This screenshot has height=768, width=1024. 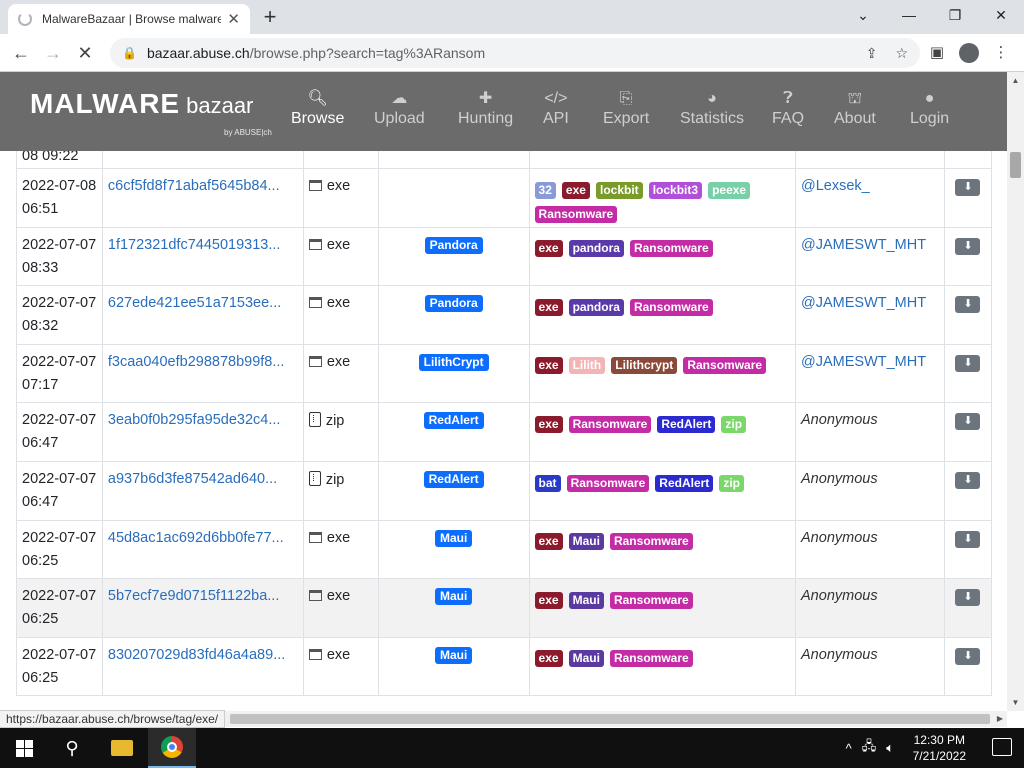 What do you see at coordinates (587, 366) in the screenshot?
I see `tag-badge: Lilith` at bounding box center [587, 366].